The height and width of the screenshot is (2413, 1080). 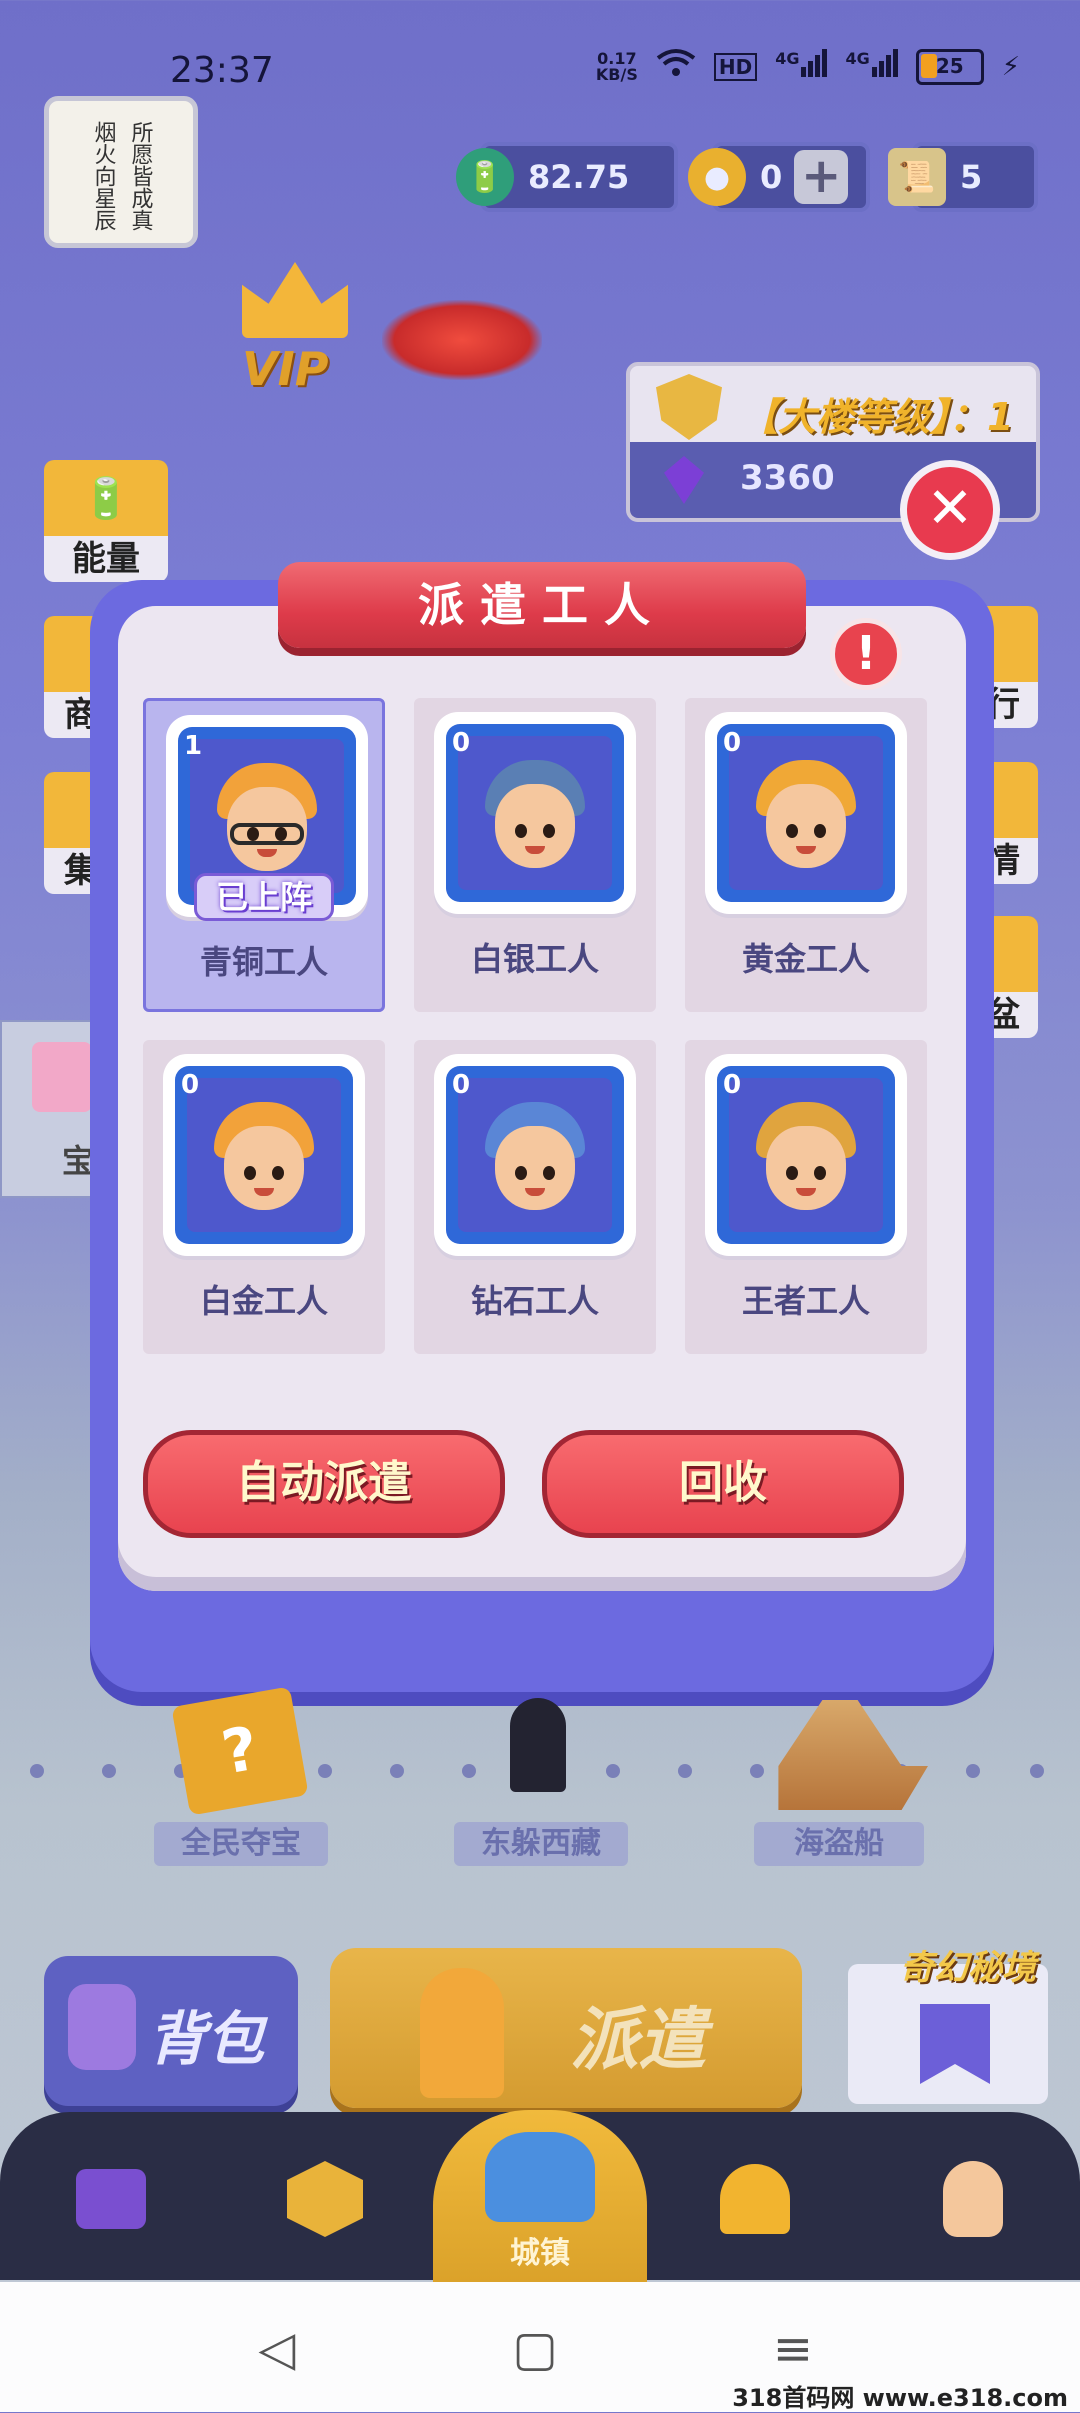 What do you see at coordinates (540, 2177) in the screenshot?
I see `city-icon` at bounding box center [540, 2177].